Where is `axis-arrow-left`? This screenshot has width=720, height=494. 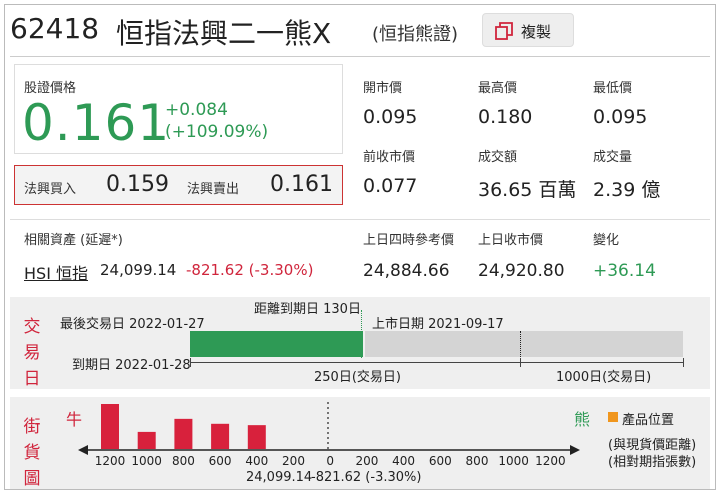 axis-arrow-left is located at coordinates (83, 450).